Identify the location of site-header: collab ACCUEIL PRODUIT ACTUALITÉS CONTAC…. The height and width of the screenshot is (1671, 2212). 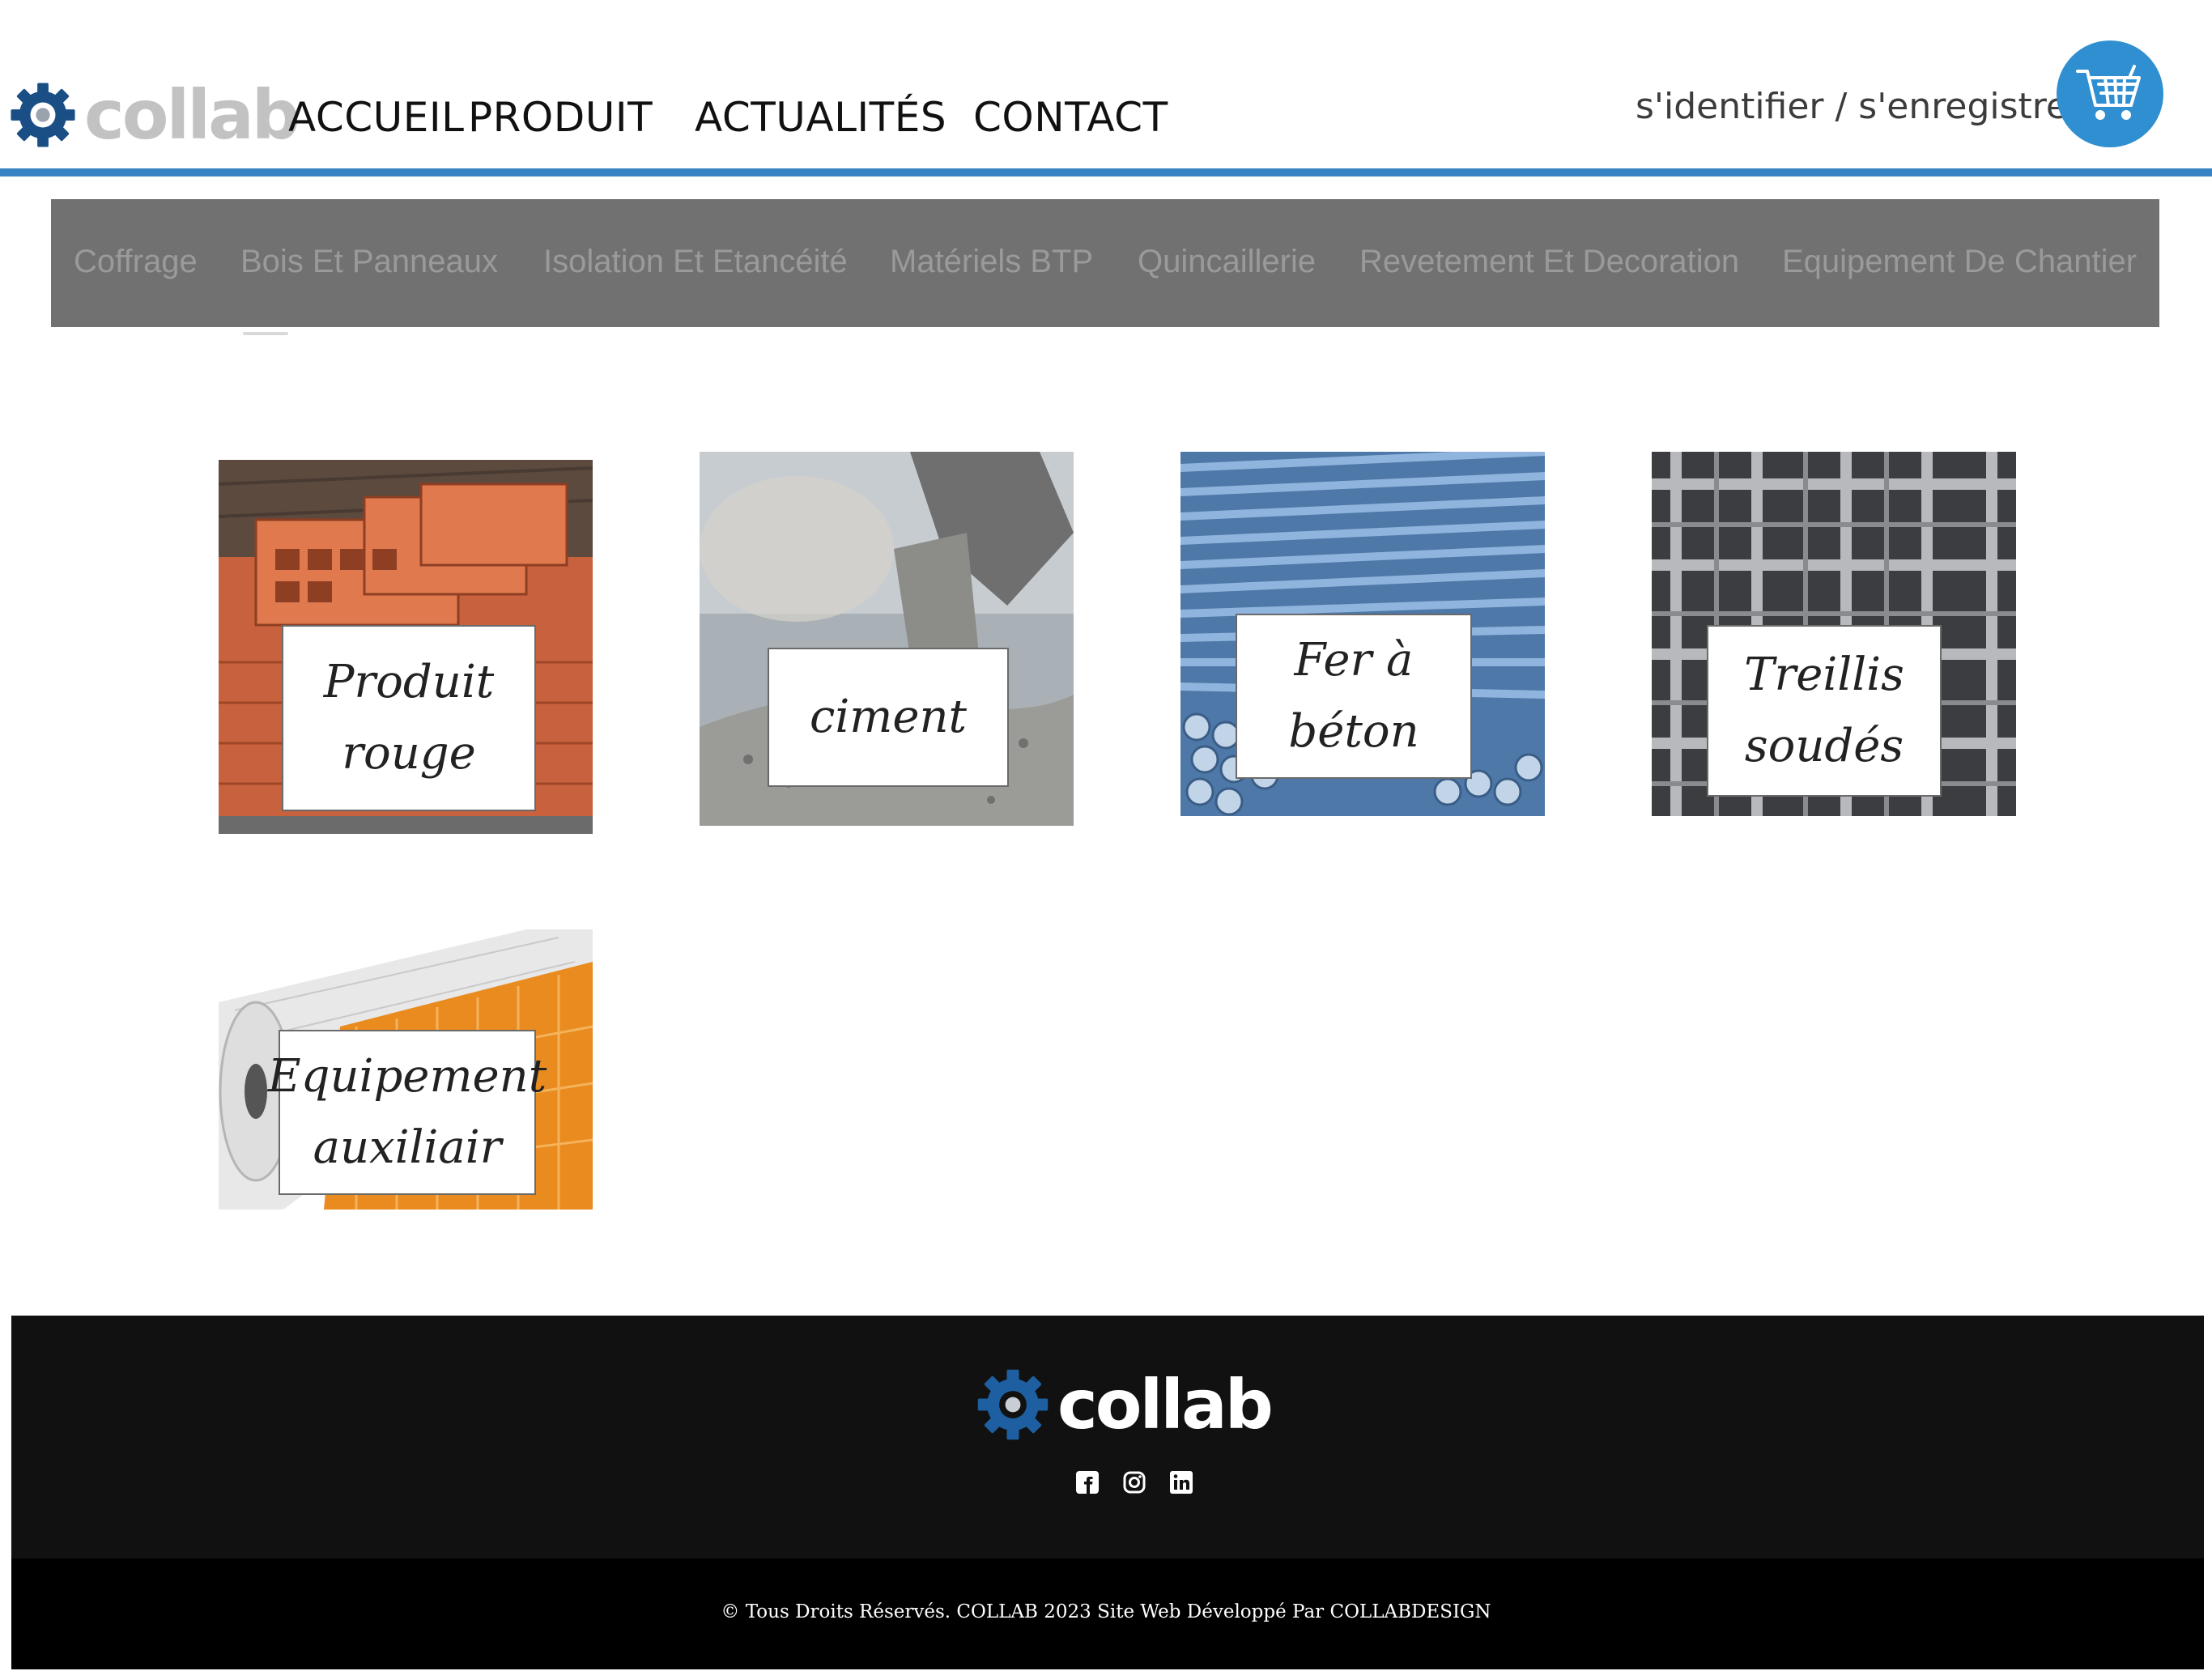
(1106, 88).